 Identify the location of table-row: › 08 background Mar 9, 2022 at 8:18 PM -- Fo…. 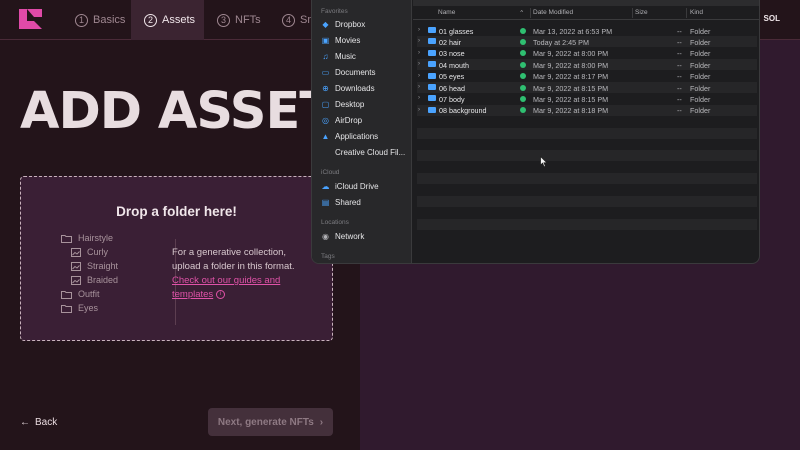
(587, 110).